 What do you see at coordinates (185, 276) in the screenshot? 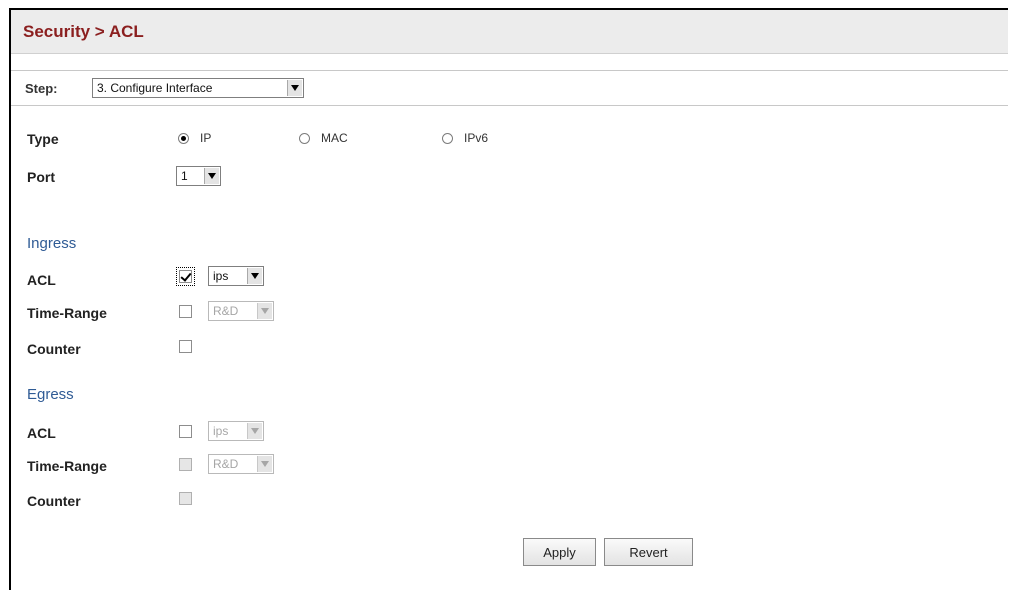
I see `ingress-acl-checkbox` at bounding box center [185, 276].